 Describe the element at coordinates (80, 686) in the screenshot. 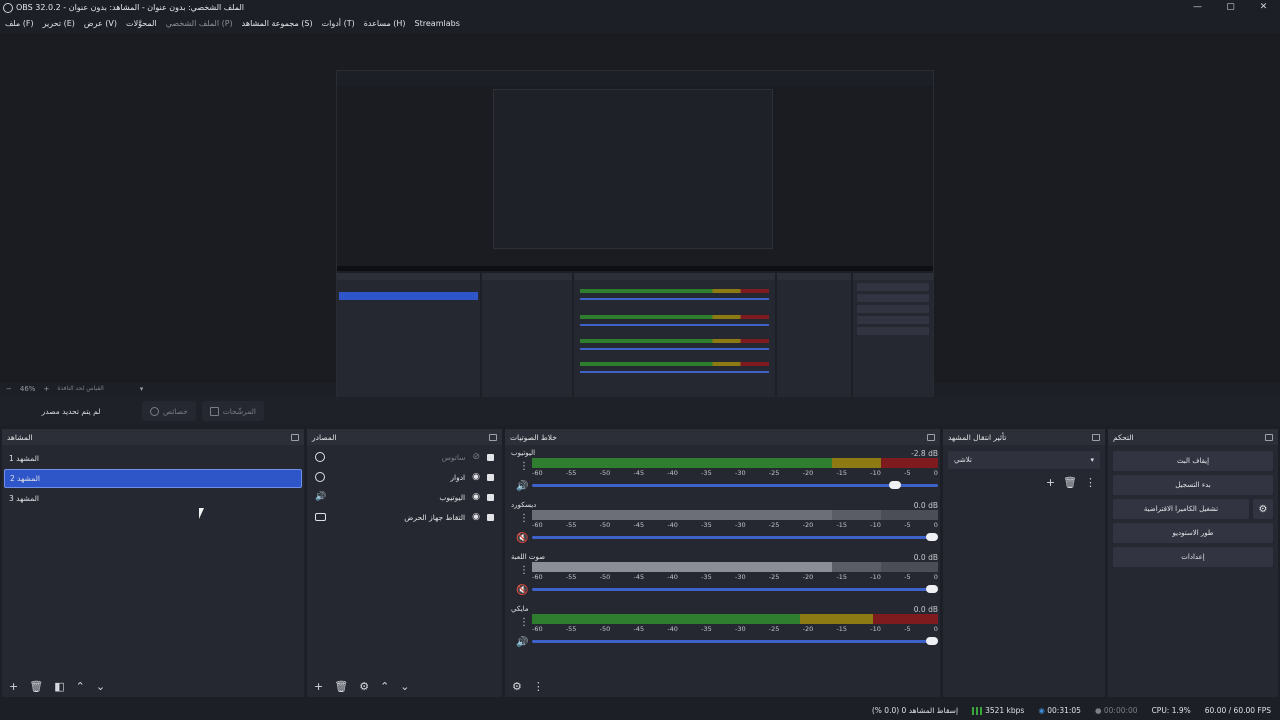

I see `move-scene-up-button: ⌃` at that location.